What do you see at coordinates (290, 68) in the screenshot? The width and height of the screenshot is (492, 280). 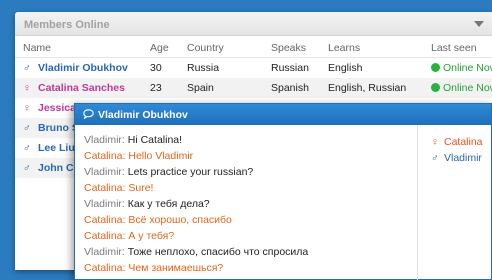 I see `member-speaks: Russian` at bounding box center [290, 68].